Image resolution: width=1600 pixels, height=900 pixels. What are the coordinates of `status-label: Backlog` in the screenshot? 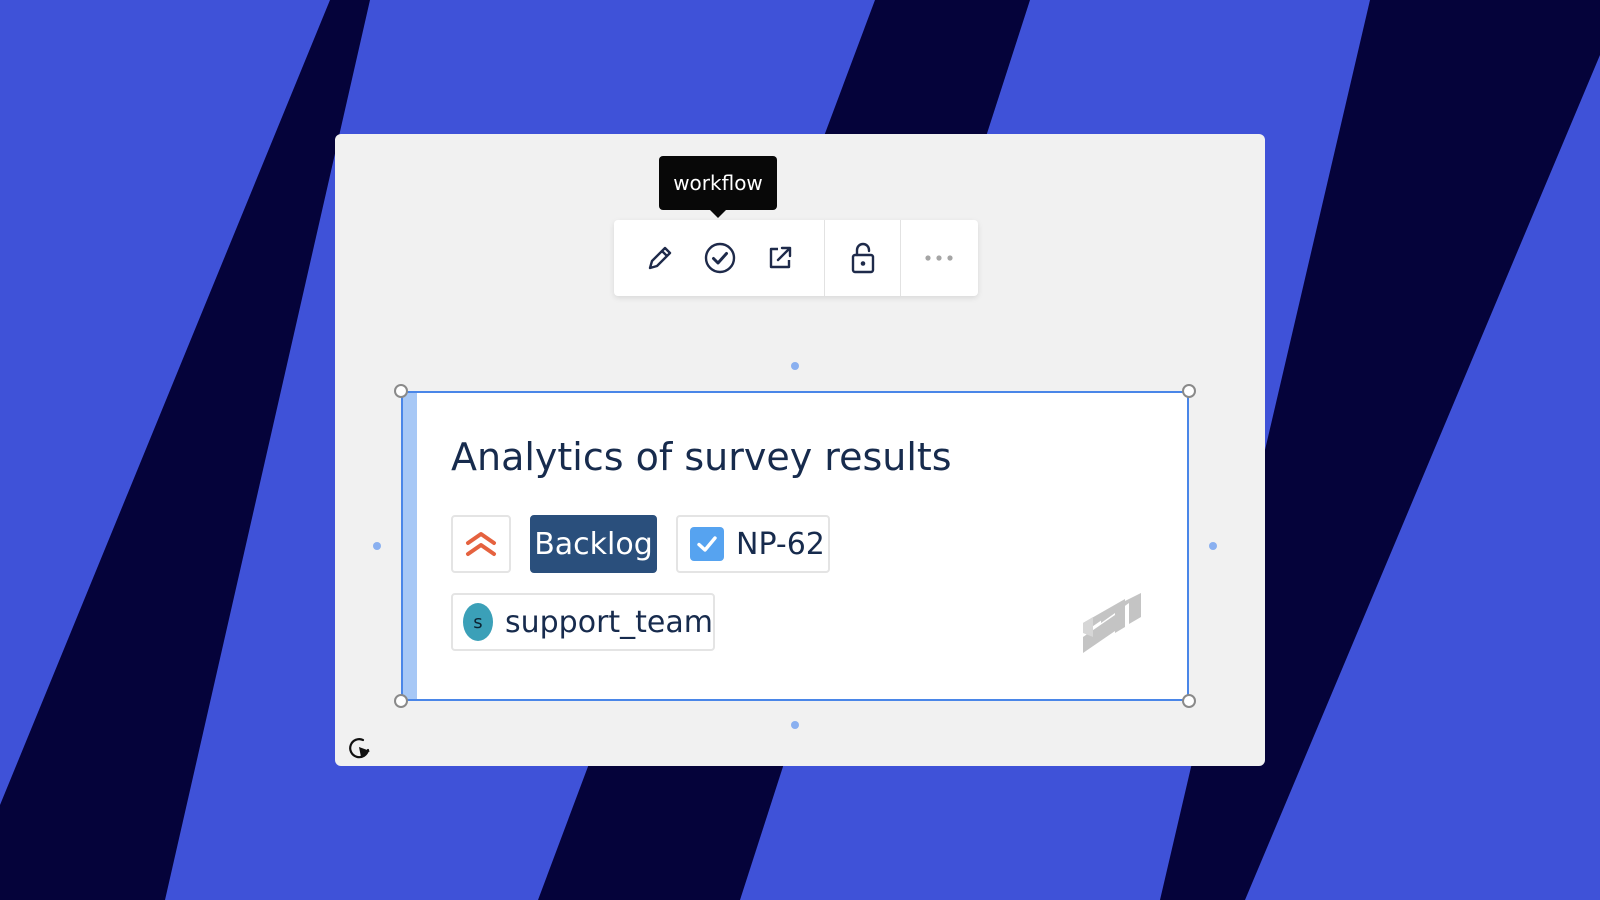 It's located at (593, 544).